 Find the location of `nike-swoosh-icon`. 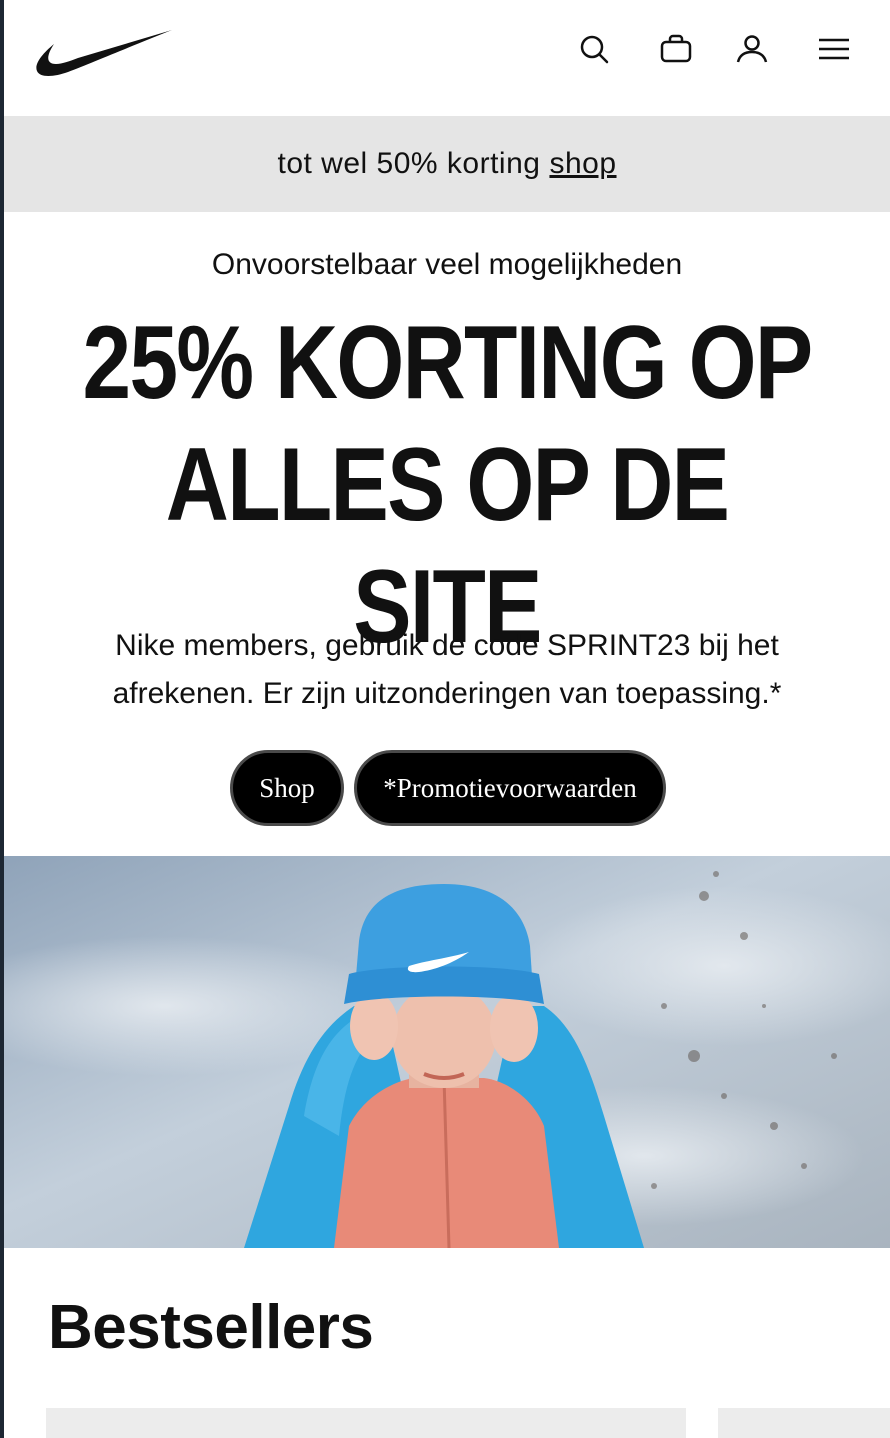

nike-swoosh-icon is located at coordinates (104, 53).